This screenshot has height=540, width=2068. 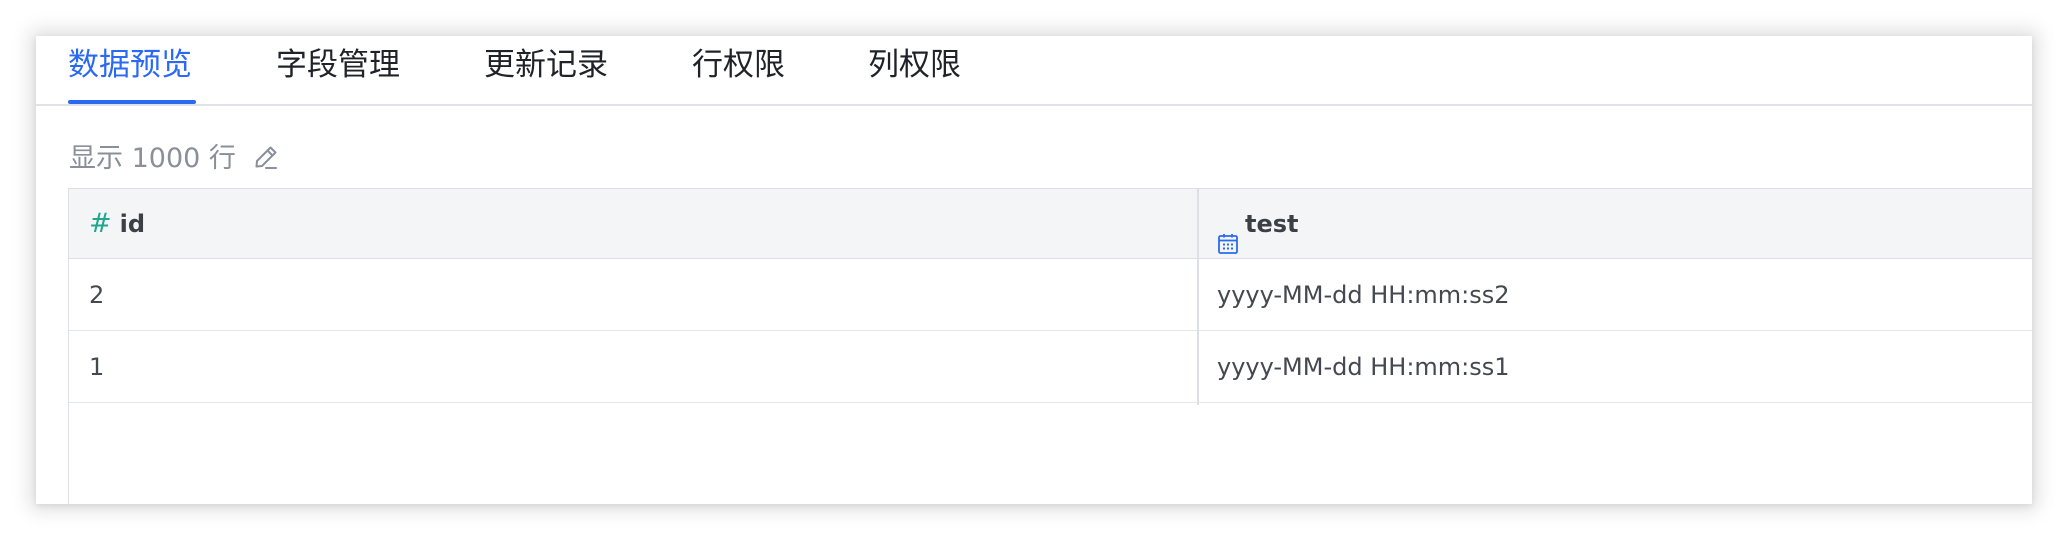 I want to click on active-tab-indicator, so click(x=132, y=102).